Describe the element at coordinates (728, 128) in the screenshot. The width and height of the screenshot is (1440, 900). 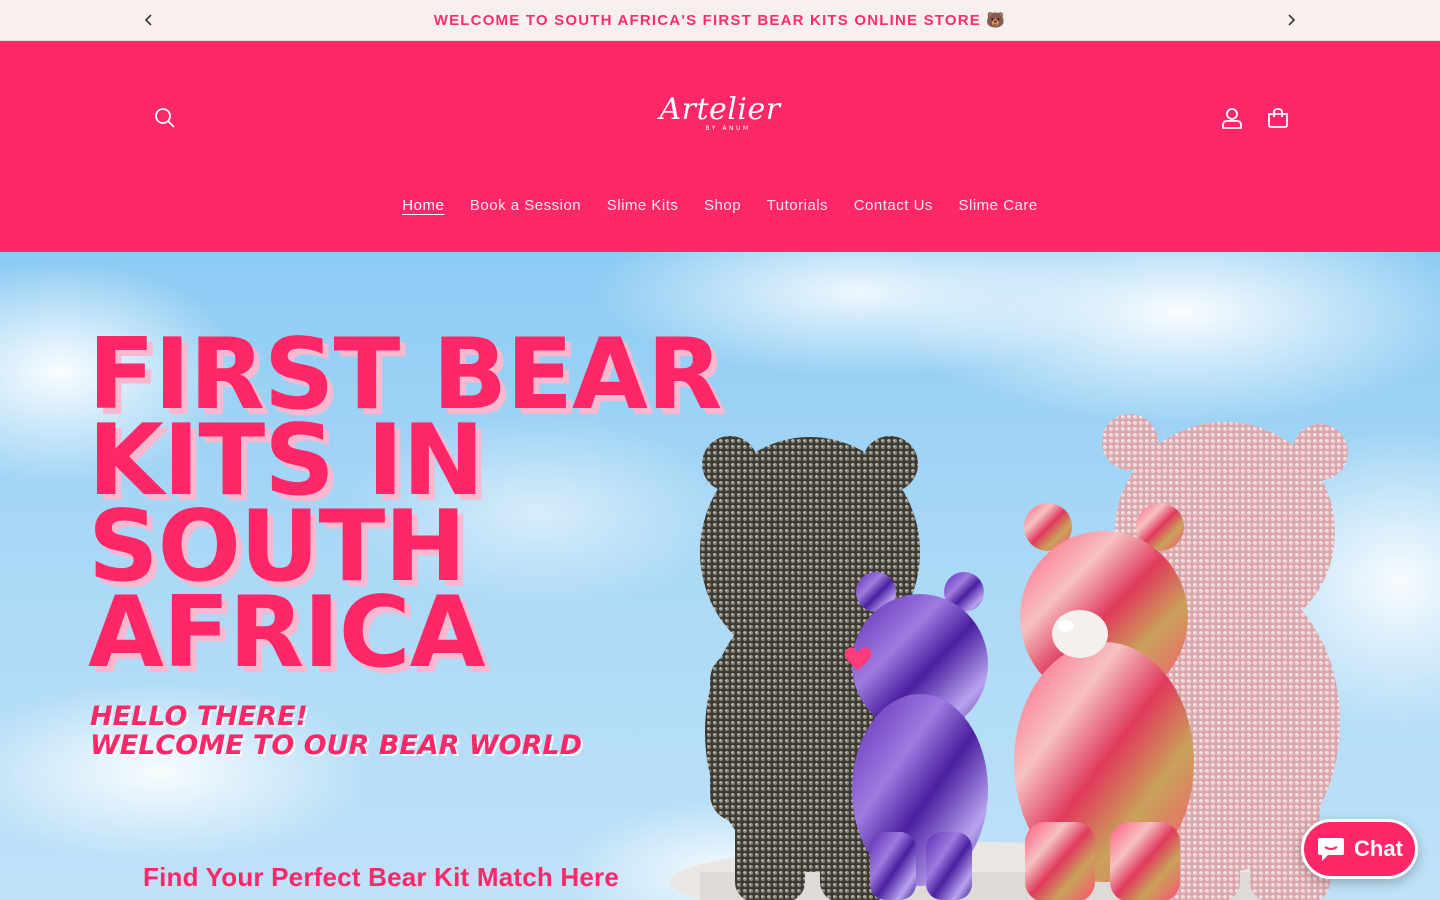
I see `logo-tagline: BY ANUM` at that location.